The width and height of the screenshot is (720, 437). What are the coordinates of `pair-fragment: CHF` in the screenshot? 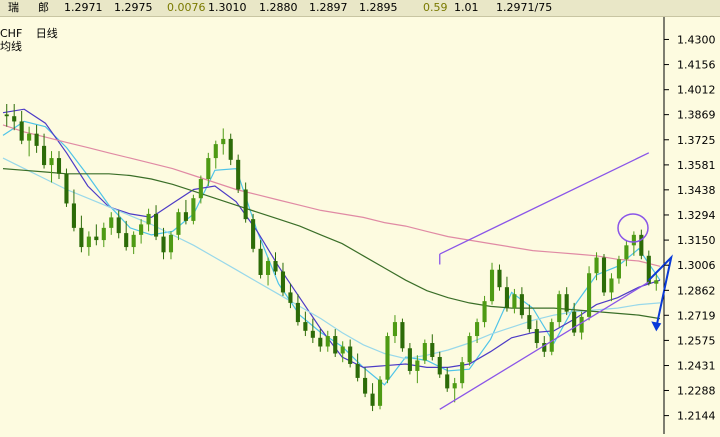 It's located at (11, 33).